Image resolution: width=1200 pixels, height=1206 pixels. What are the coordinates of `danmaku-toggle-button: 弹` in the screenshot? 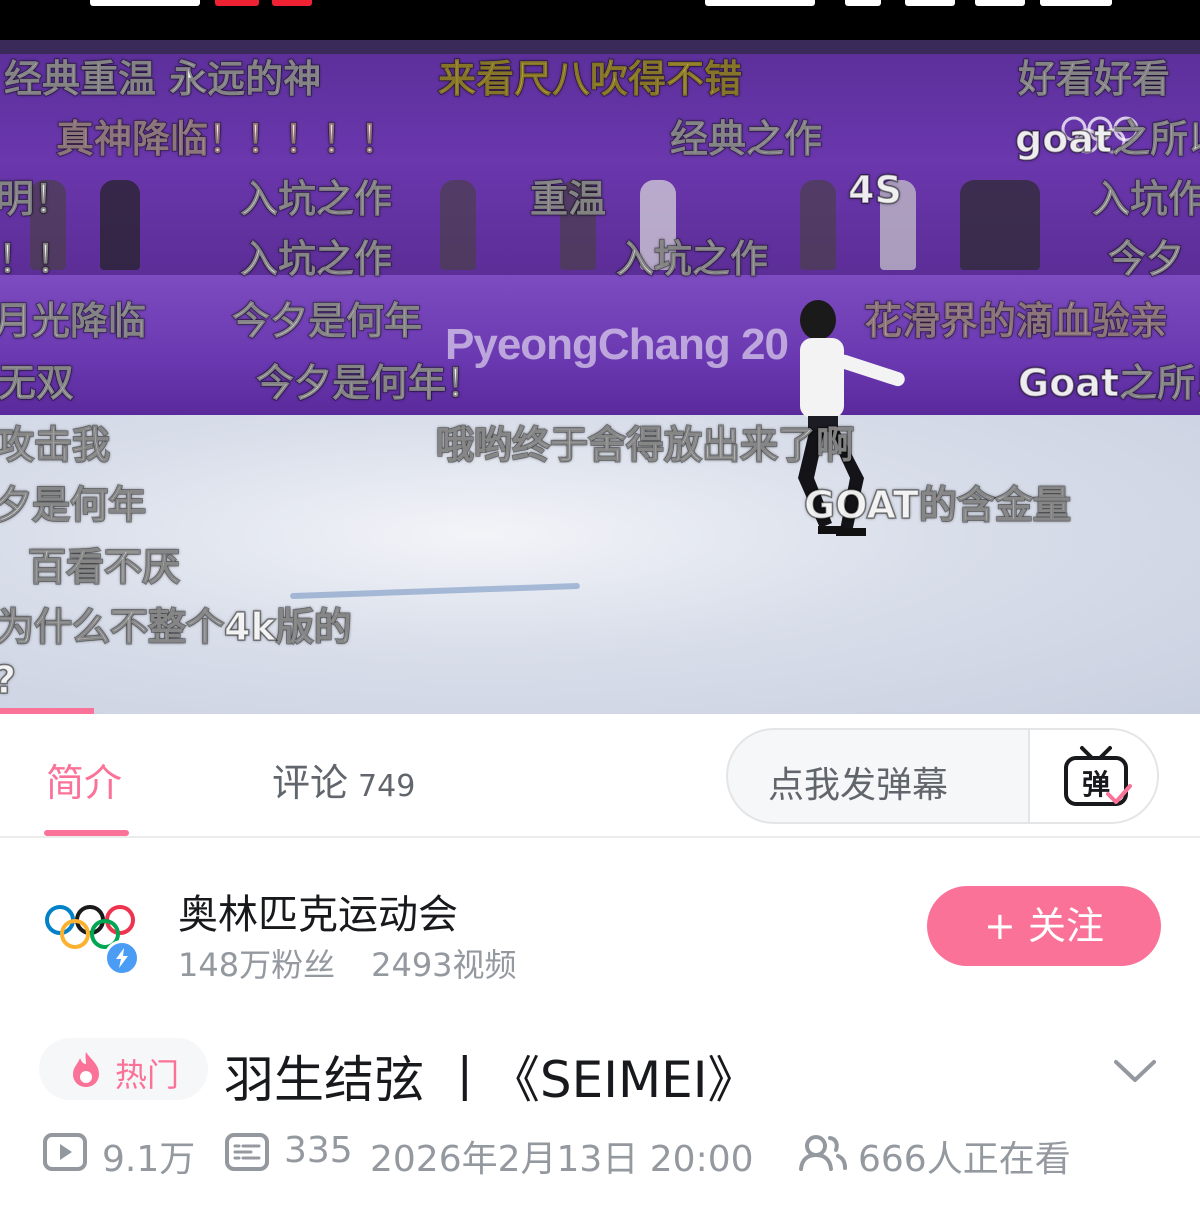 It's located at (1092, 776).